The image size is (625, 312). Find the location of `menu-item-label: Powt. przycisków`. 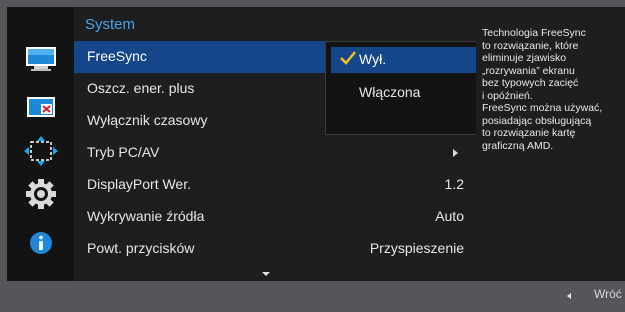

menu-item-label: Powt. przycisków is located at coordinates (141, 248).